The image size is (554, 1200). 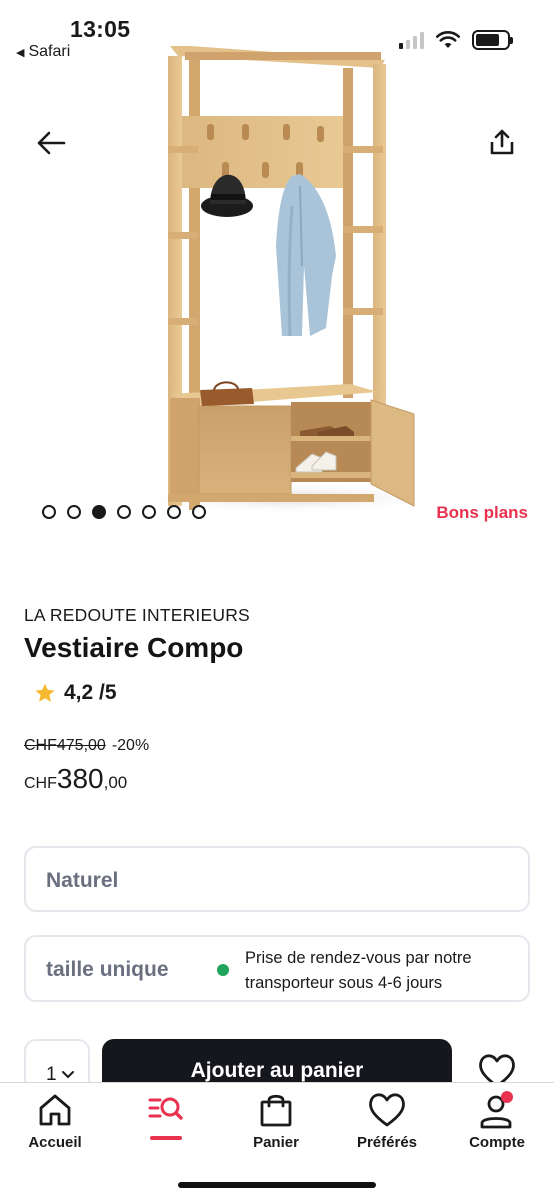 I want to click on product-rating: 4,2 /5, so click(x=75, y=693).